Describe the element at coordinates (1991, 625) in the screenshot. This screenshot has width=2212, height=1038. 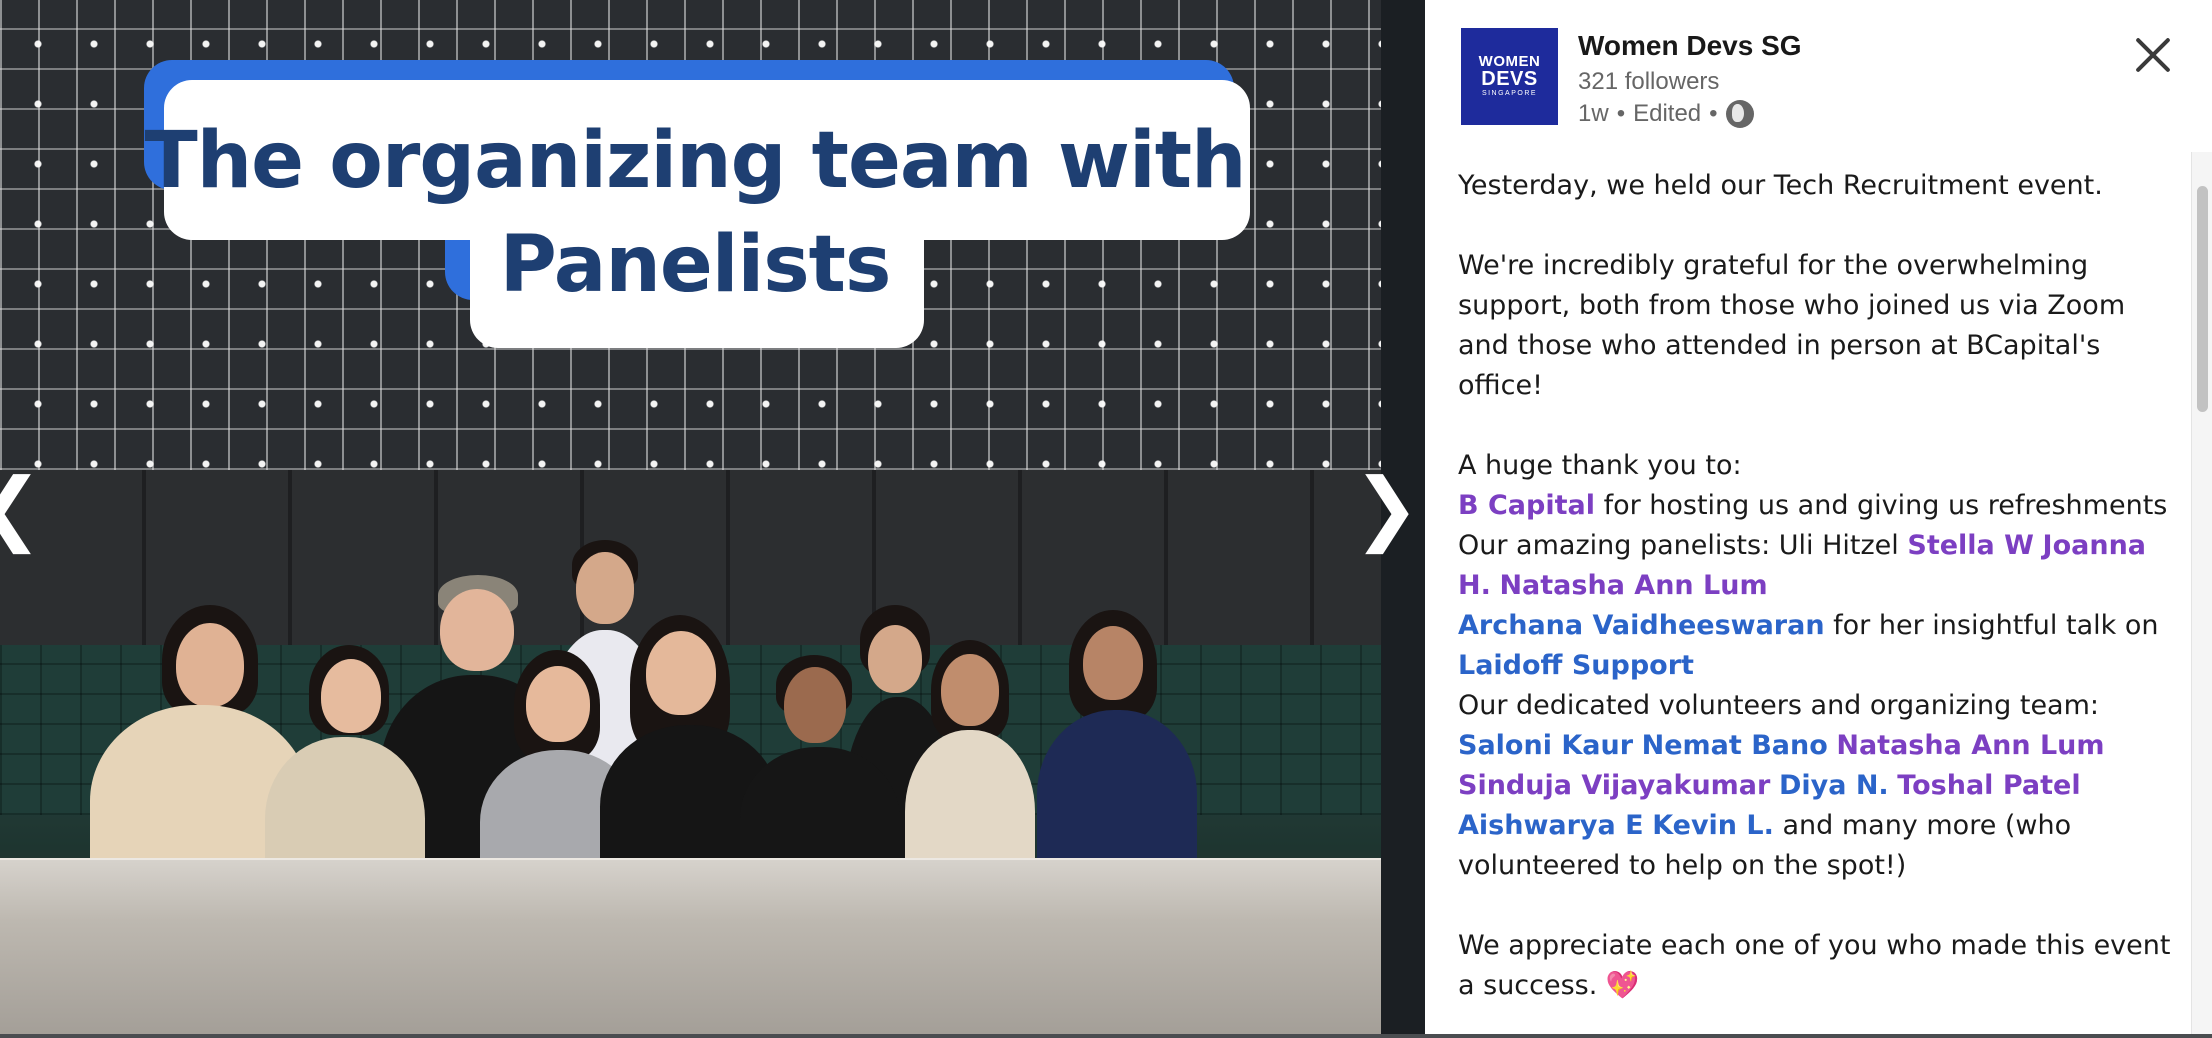
I see `speaker-text: for her insightful talk on` at that location.